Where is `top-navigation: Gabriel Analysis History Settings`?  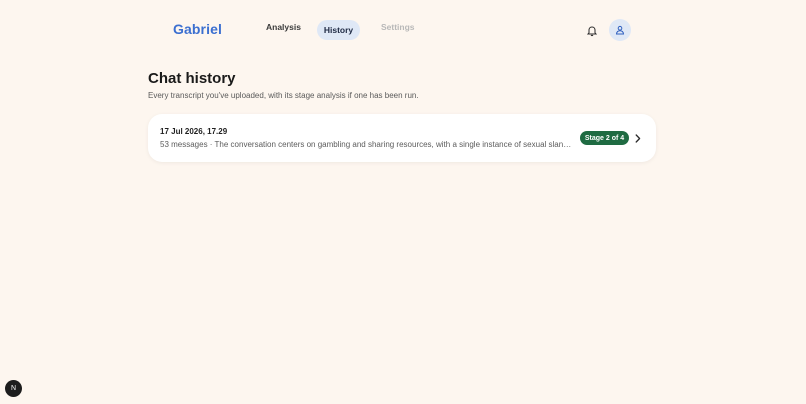 top-navigation: Gabriel Analysis History Settings is located at coordinates (403, 30).